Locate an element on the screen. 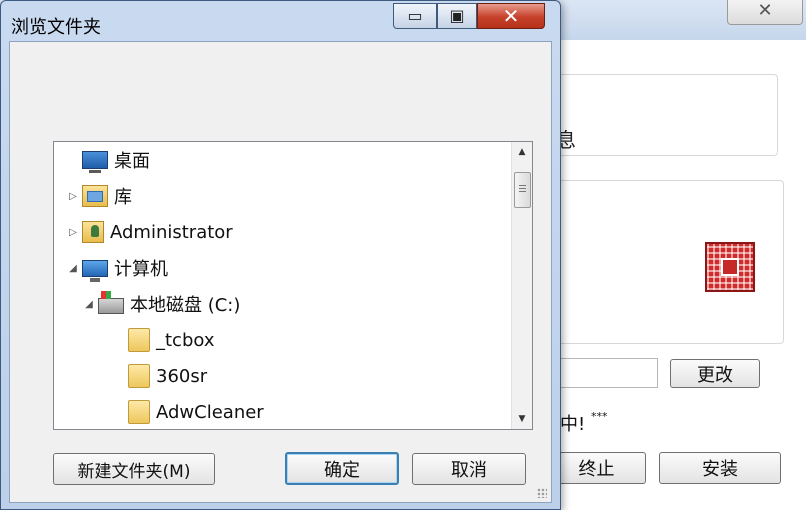  scroll-thumb is located at coordinates (522, 190).